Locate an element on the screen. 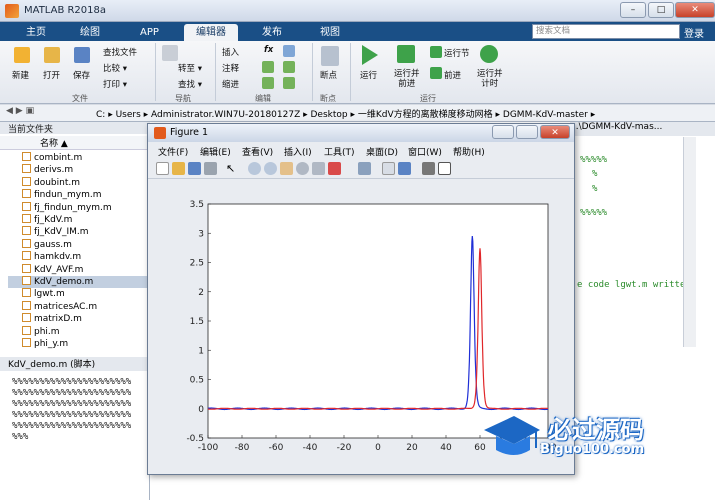 The width and height of the screenshot is (715, 500). file-item: gauss.m is located at coordinates (47, 244).